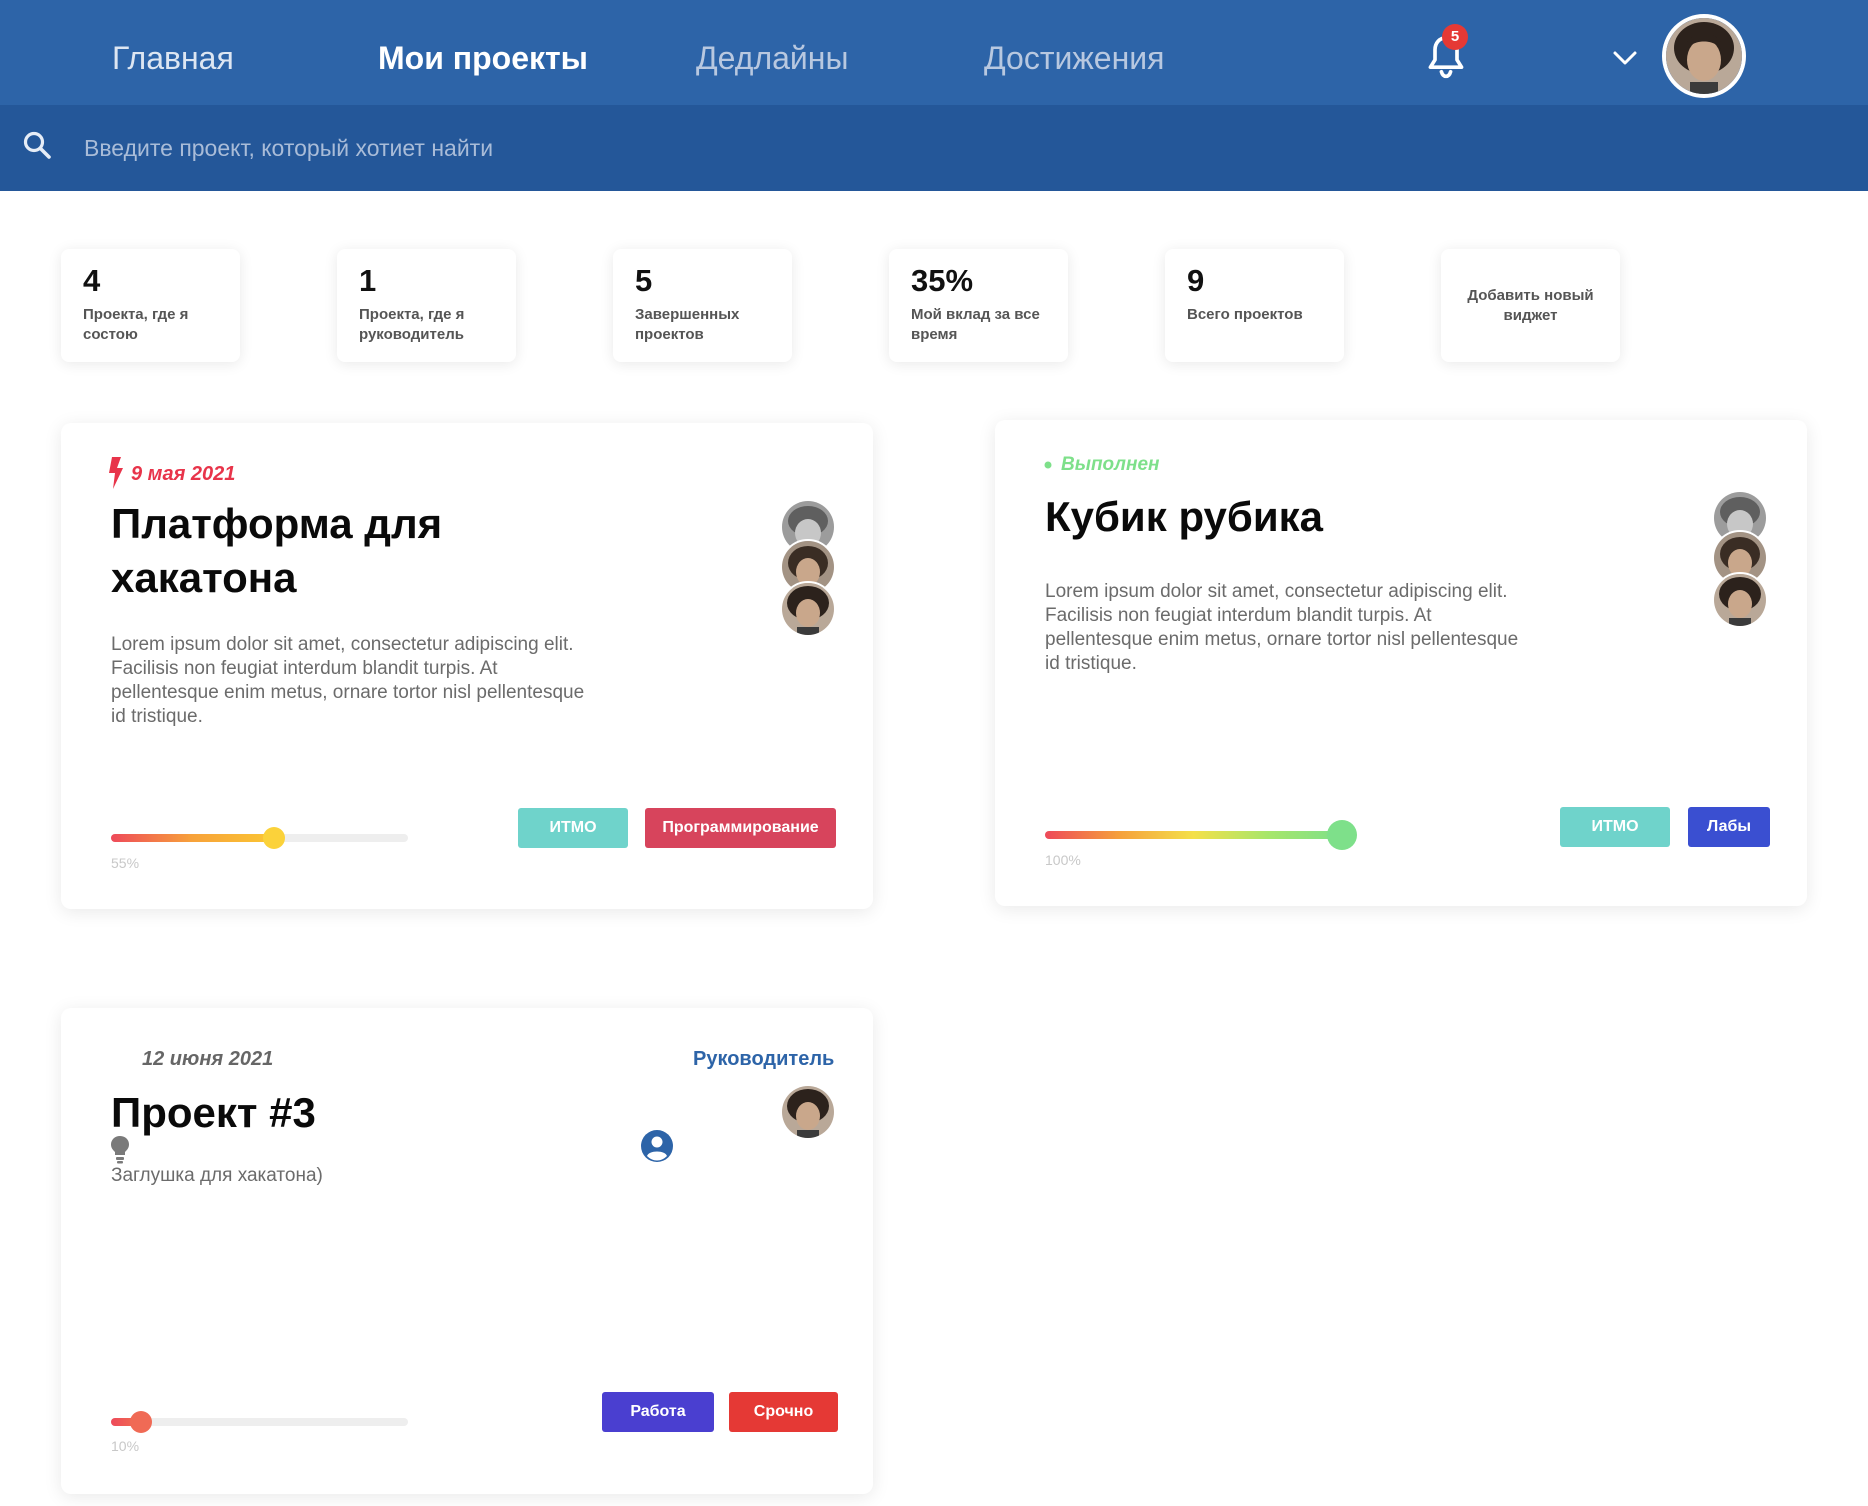  I want to click on chevron-down-icon, so click(1625, 58).